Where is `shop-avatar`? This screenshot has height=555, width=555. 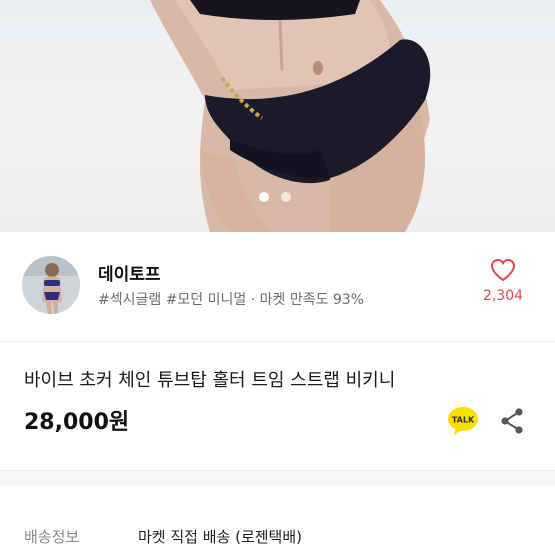 shop-avatar is located at coordinates (51, 285).